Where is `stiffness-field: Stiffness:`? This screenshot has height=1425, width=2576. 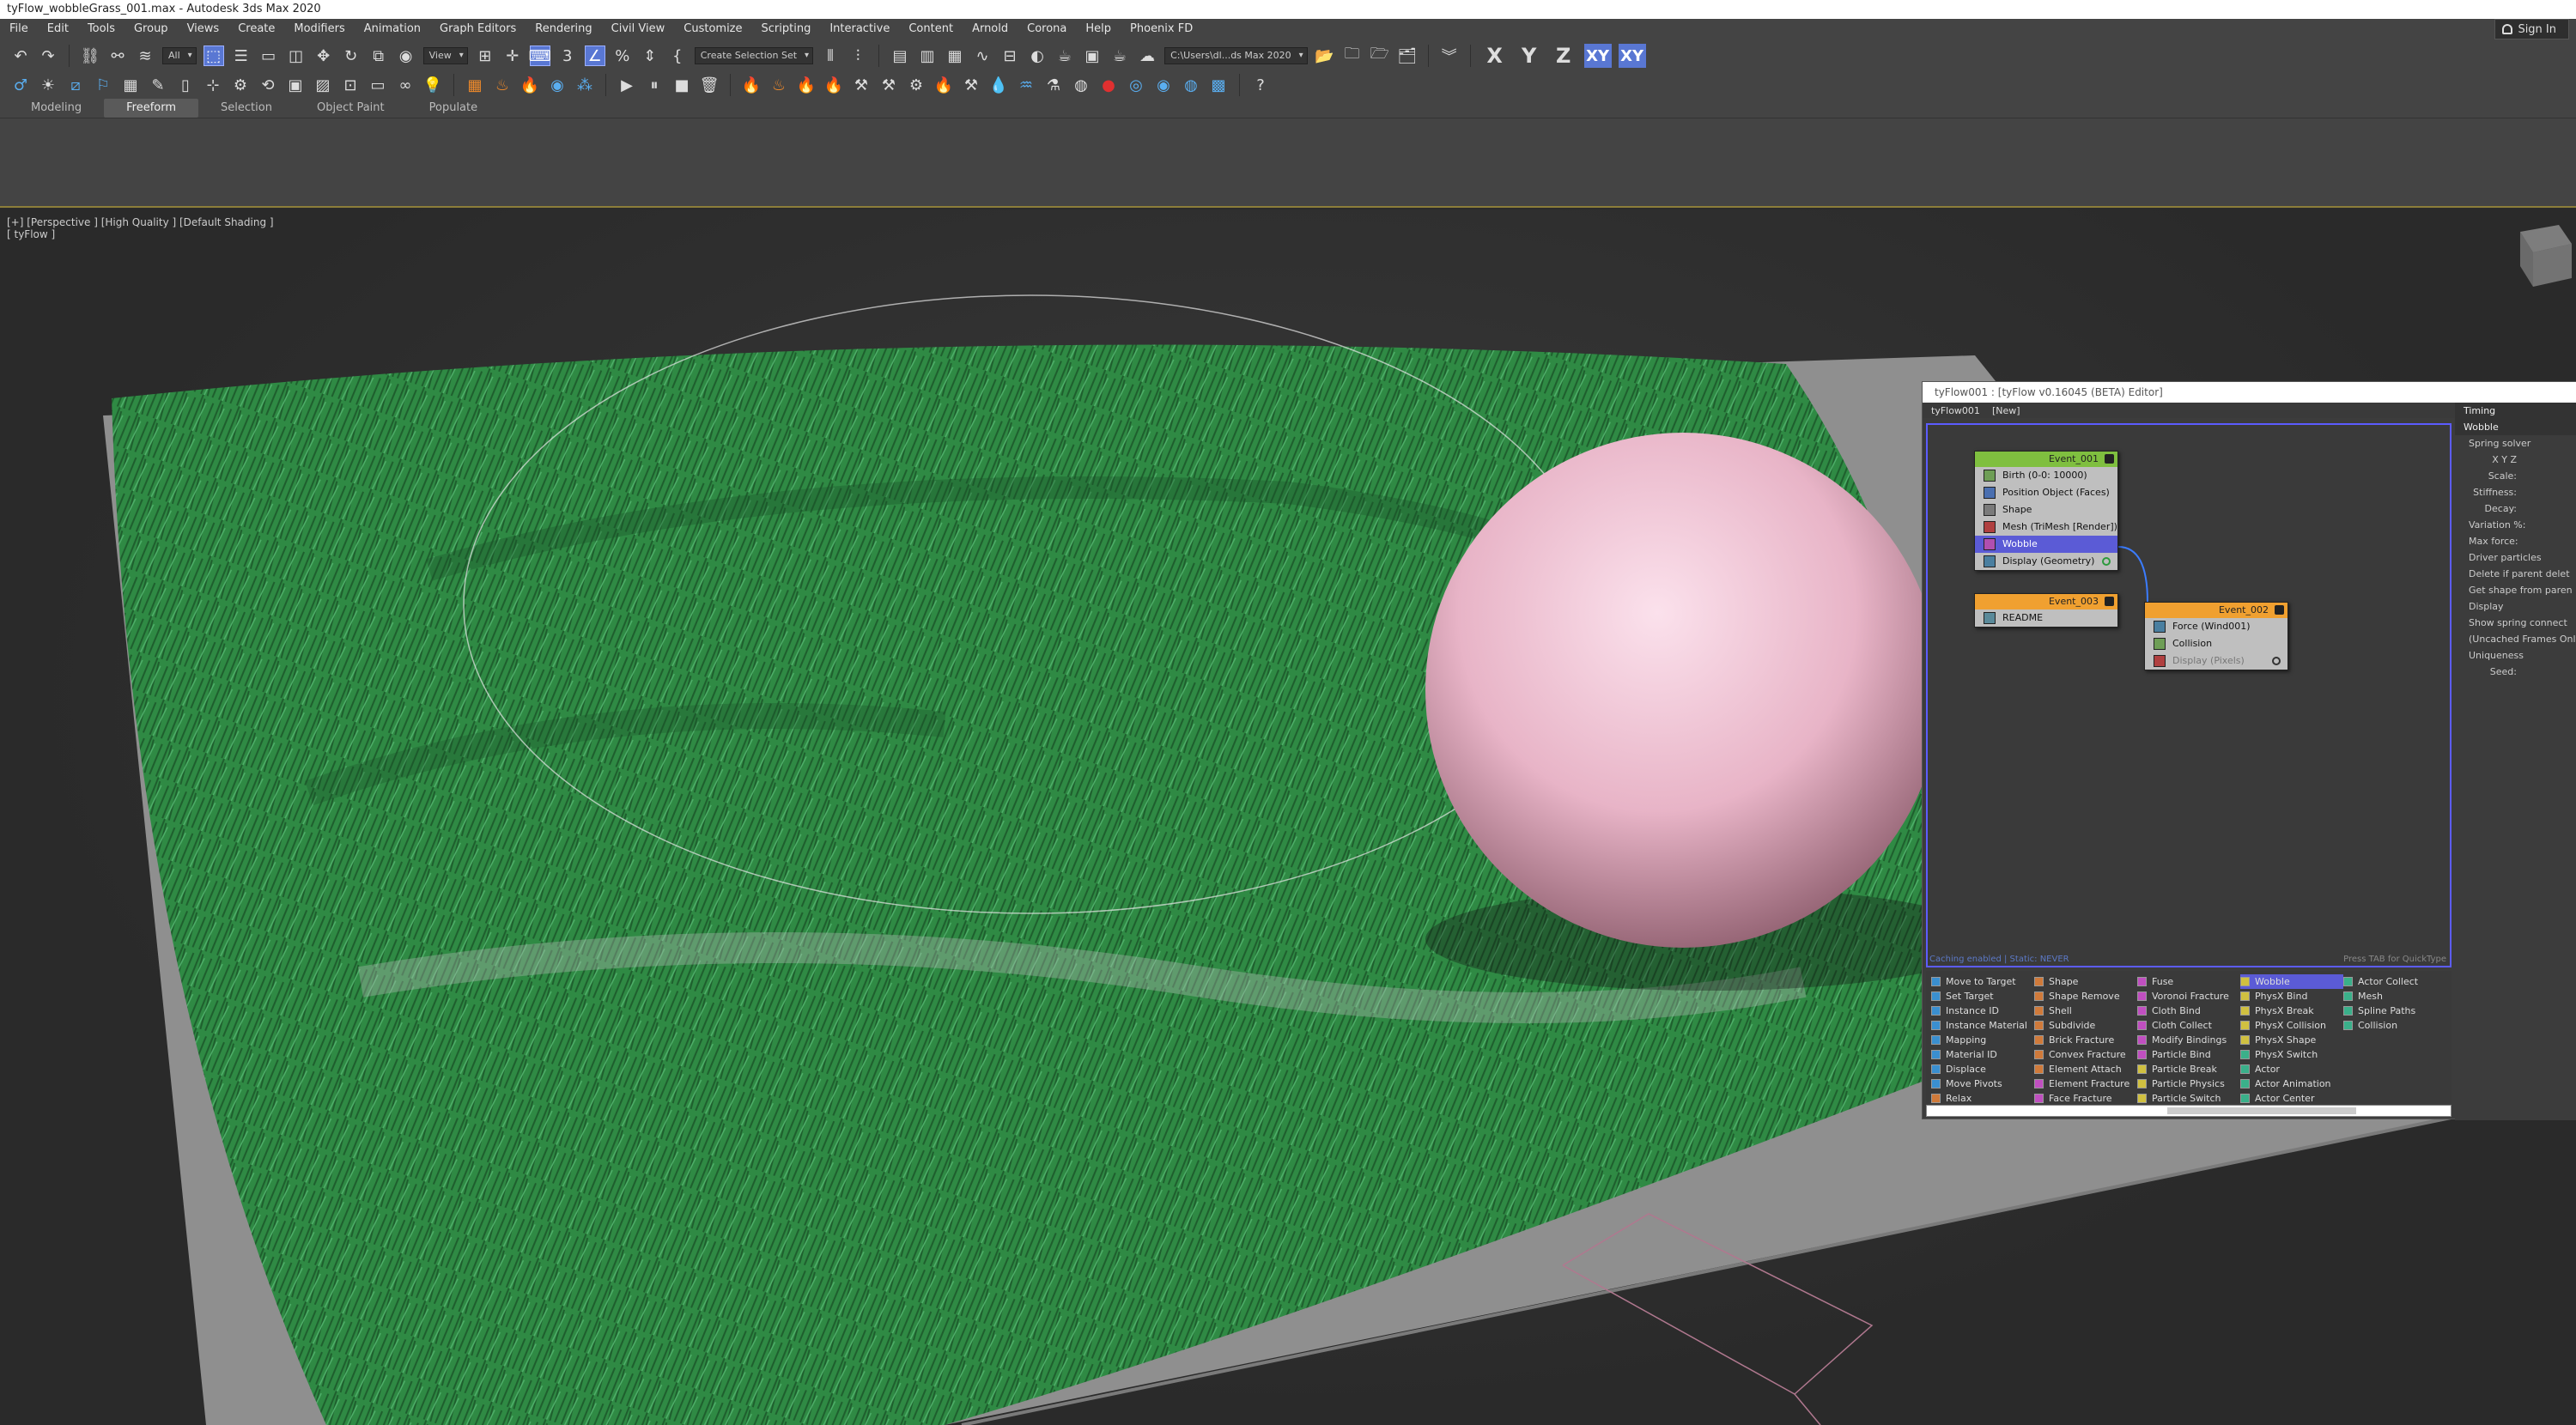
stiffness-field: Stiffness: is located at coordinates (2515, 492).